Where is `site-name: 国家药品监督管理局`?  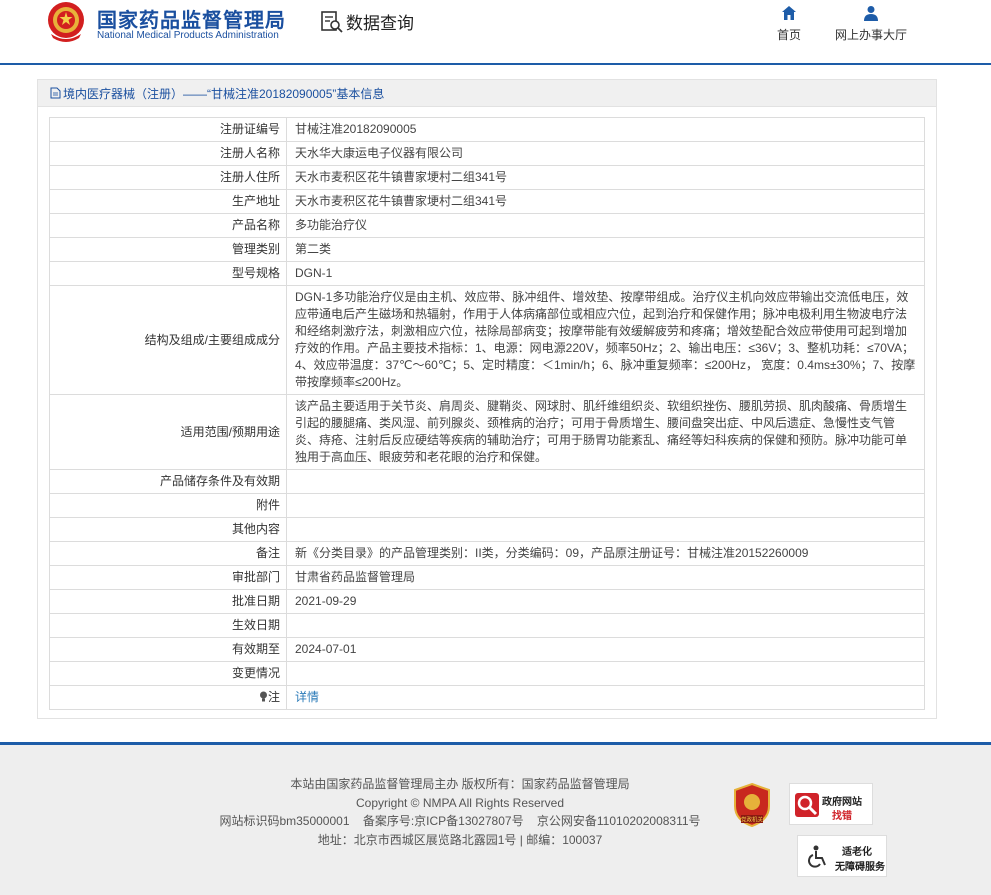 site-name: 国家药品监督管理局 is located at coordinates (191, 18).